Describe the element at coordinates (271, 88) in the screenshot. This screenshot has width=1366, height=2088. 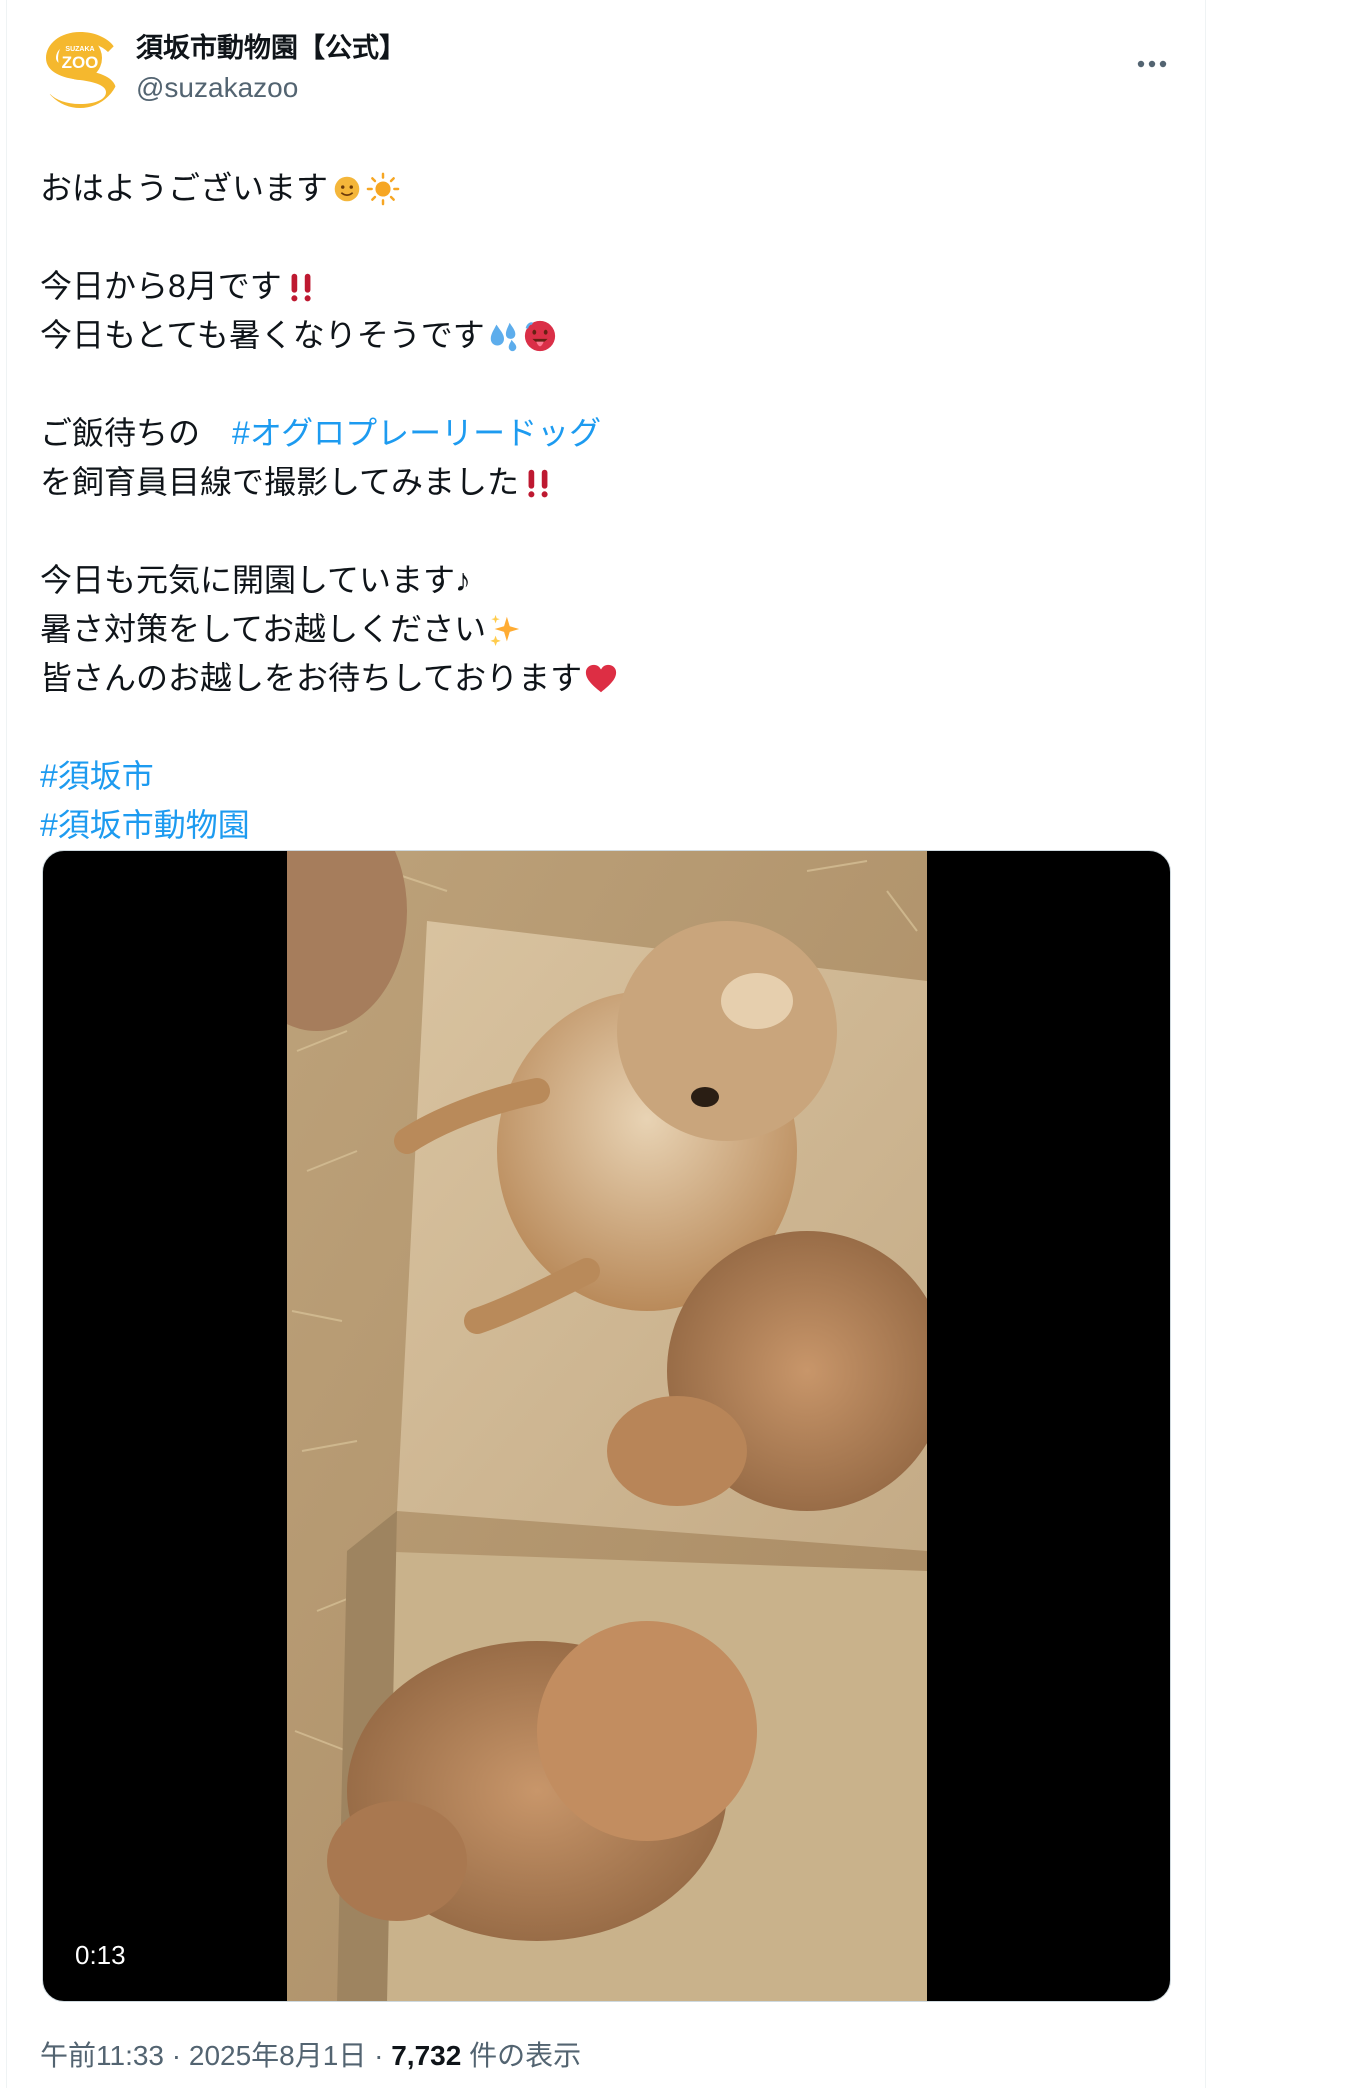
I see `handle: @suzakazoo` at that location.